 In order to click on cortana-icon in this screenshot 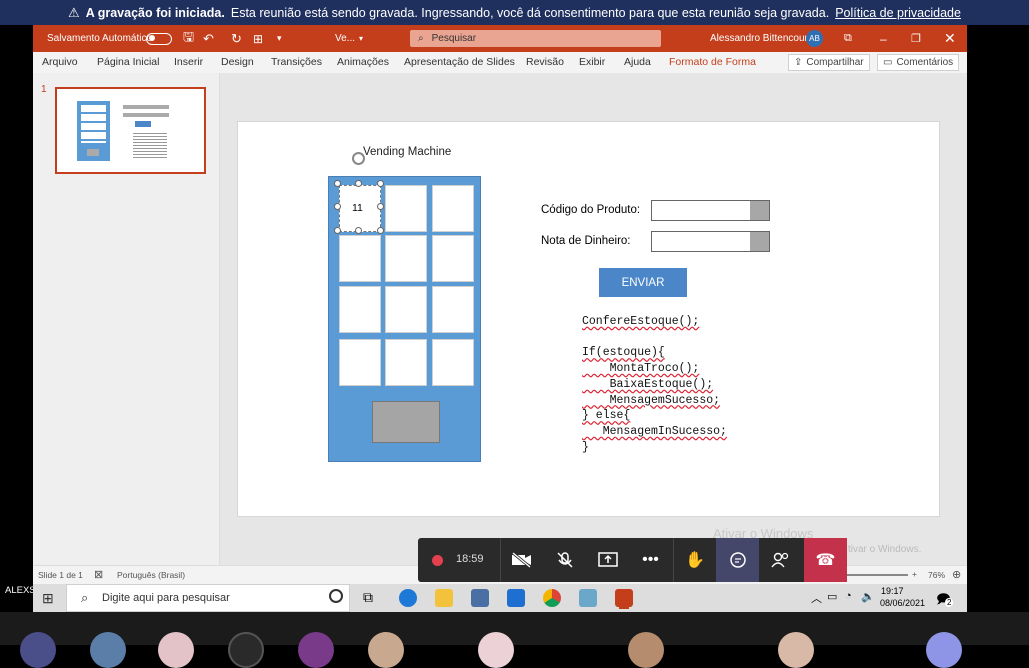, I will do `click(336, 596)`.